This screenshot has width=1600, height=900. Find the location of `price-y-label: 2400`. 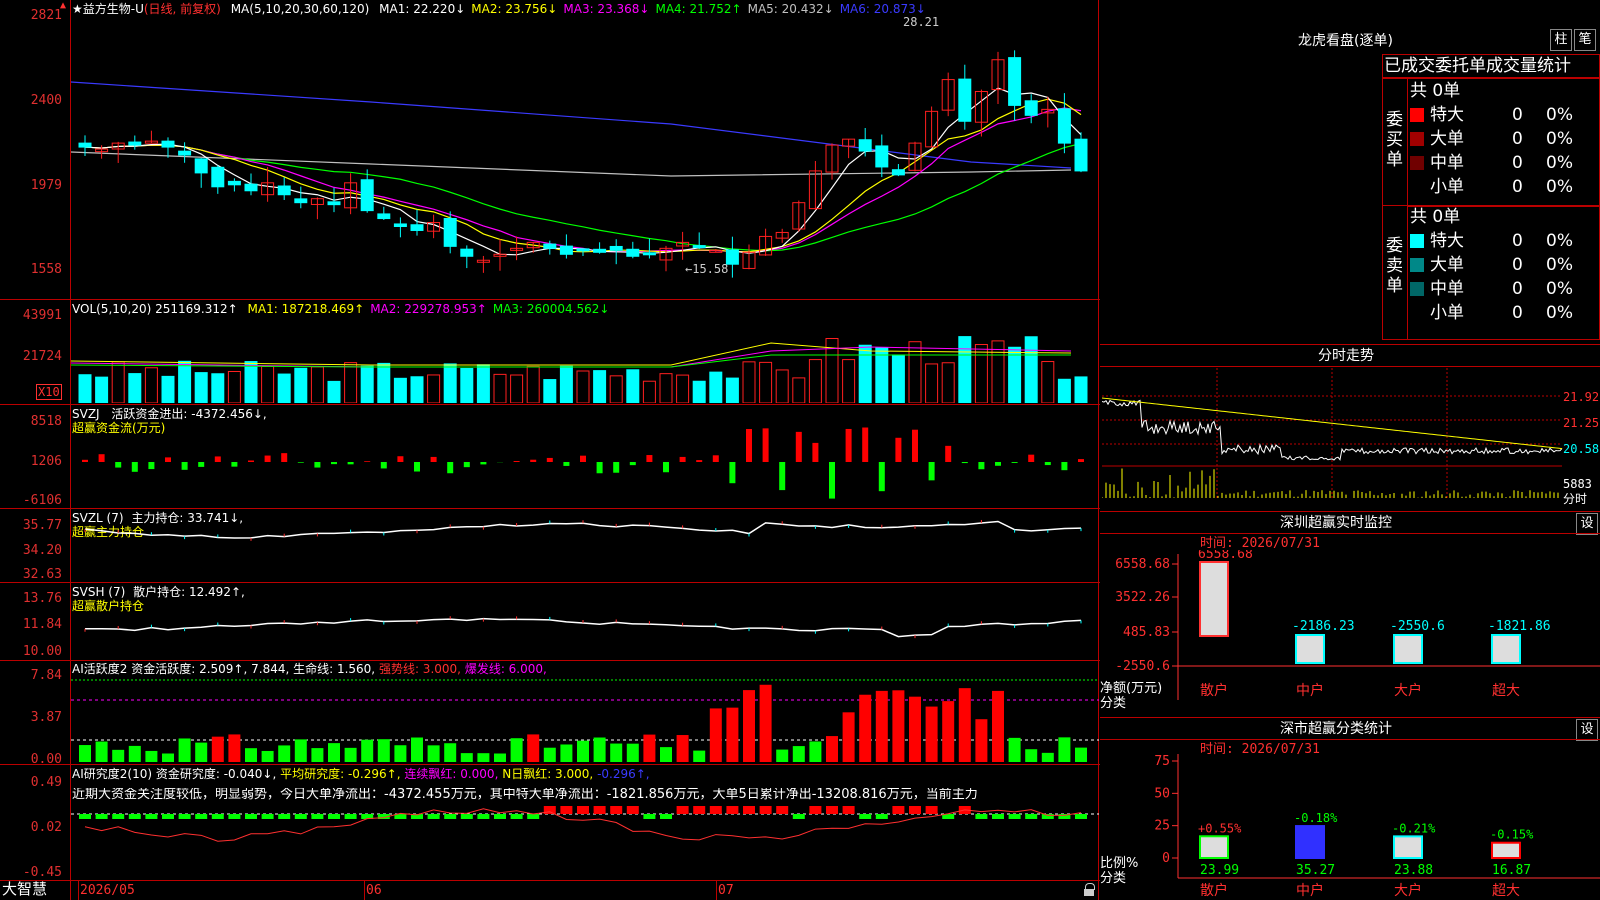

price-y-label: 2400 is located at coordinates (46, 100).